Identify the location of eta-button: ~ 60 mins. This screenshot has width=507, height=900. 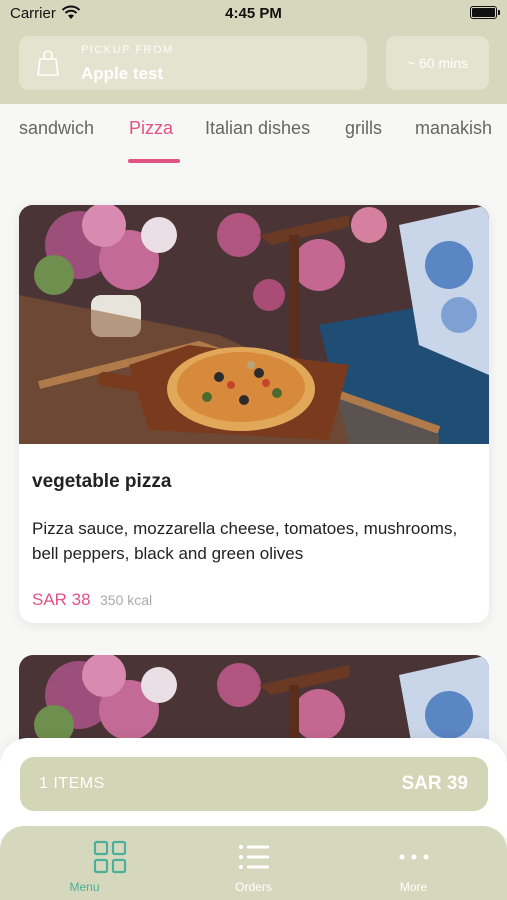
(437, 63).